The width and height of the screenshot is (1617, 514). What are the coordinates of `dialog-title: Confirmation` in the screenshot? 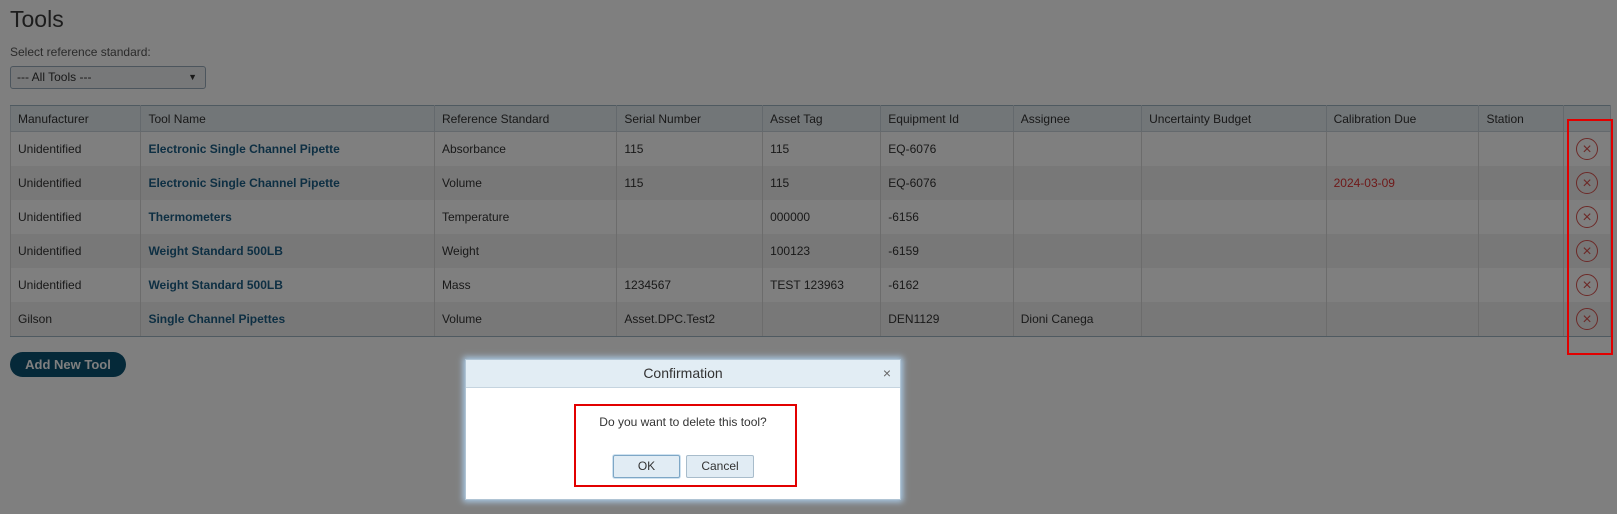 It's located at (683, 373).